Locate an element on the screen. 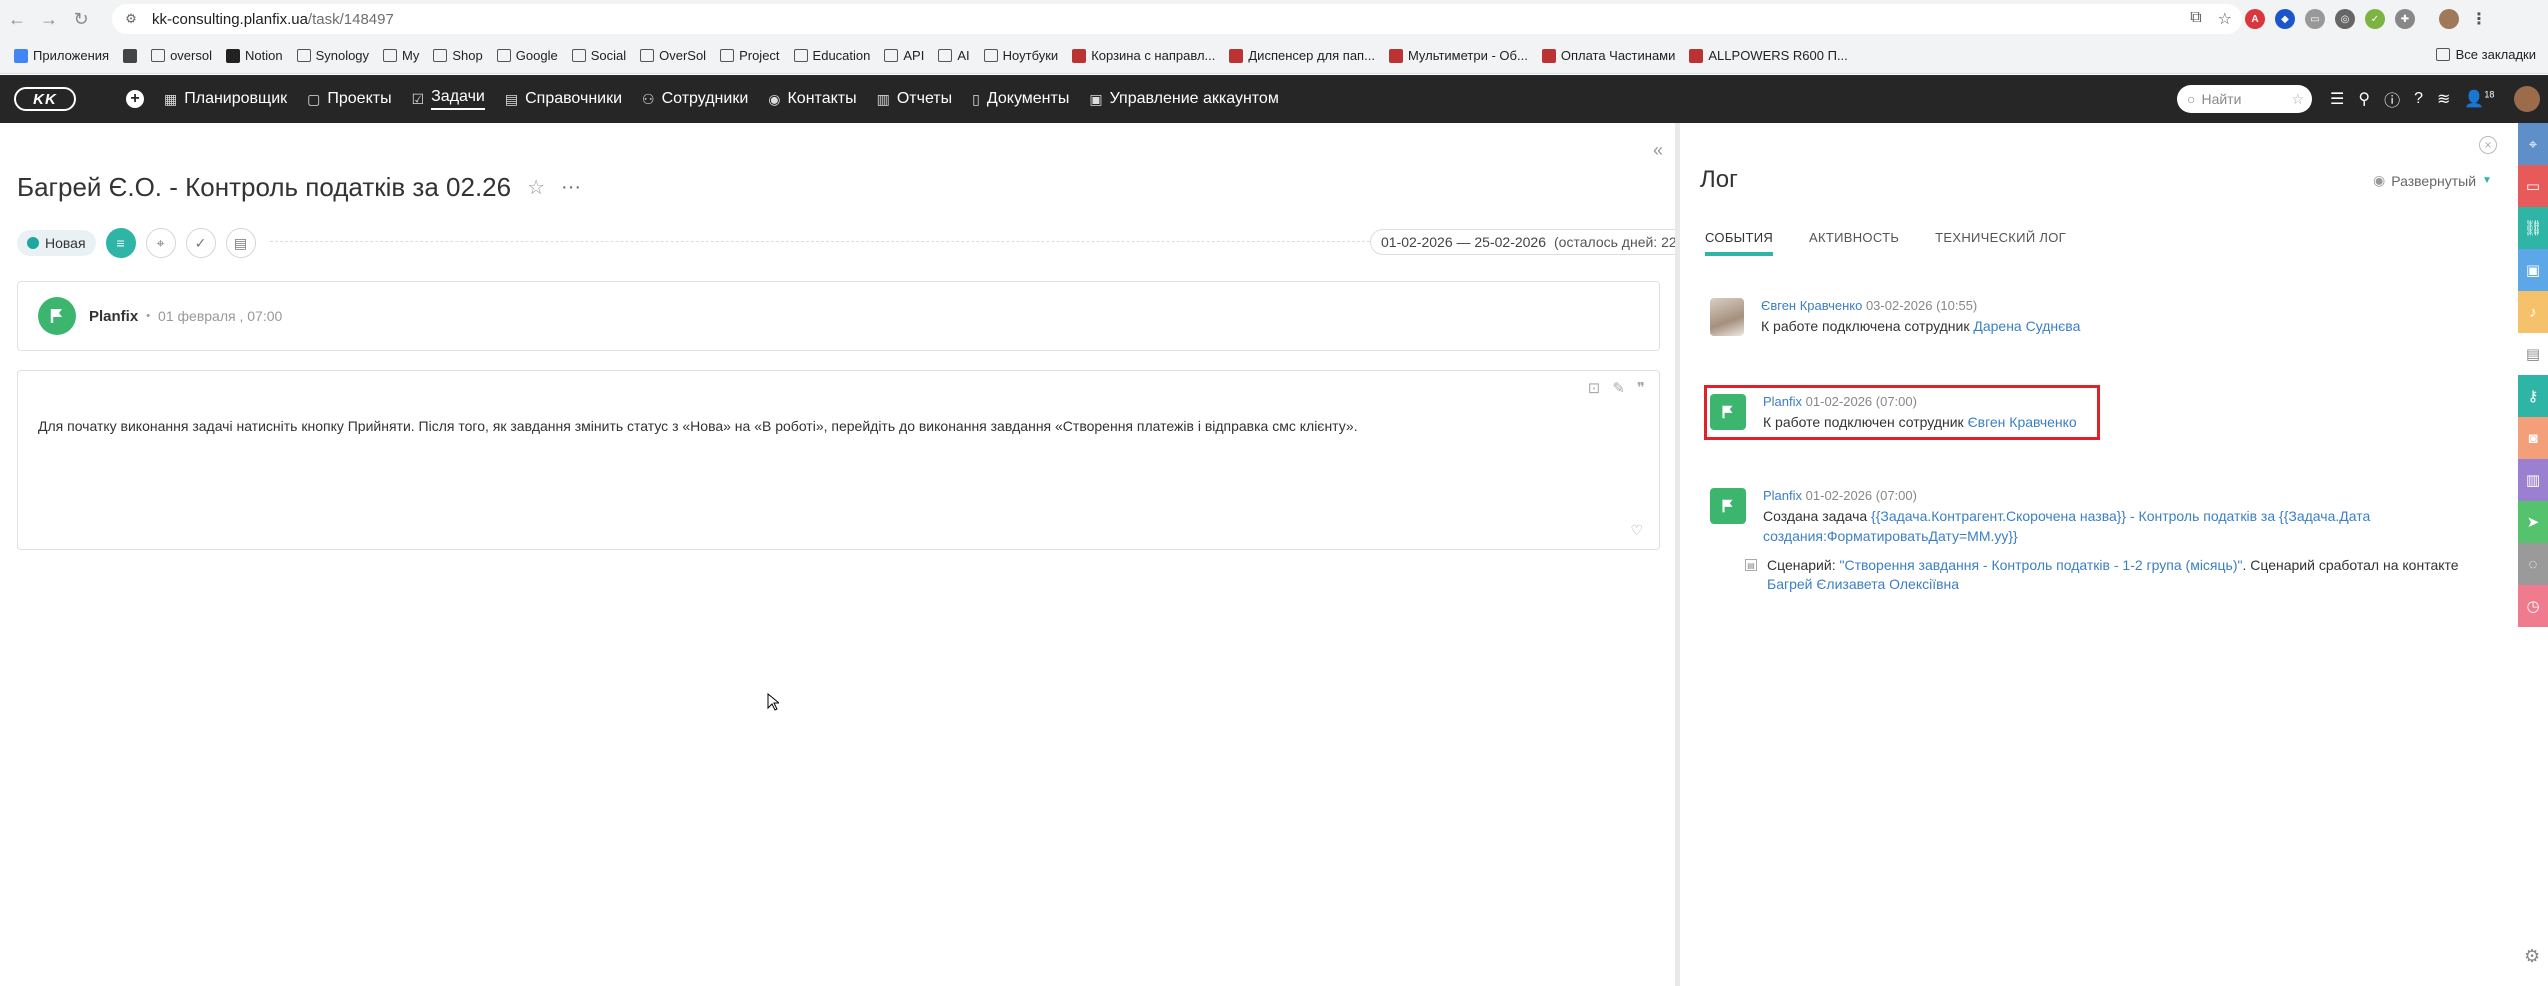 The width and height of the screenshot is (2548, 986). employee-link: Дарена Суднєва is located at coordinates (2026, 326).